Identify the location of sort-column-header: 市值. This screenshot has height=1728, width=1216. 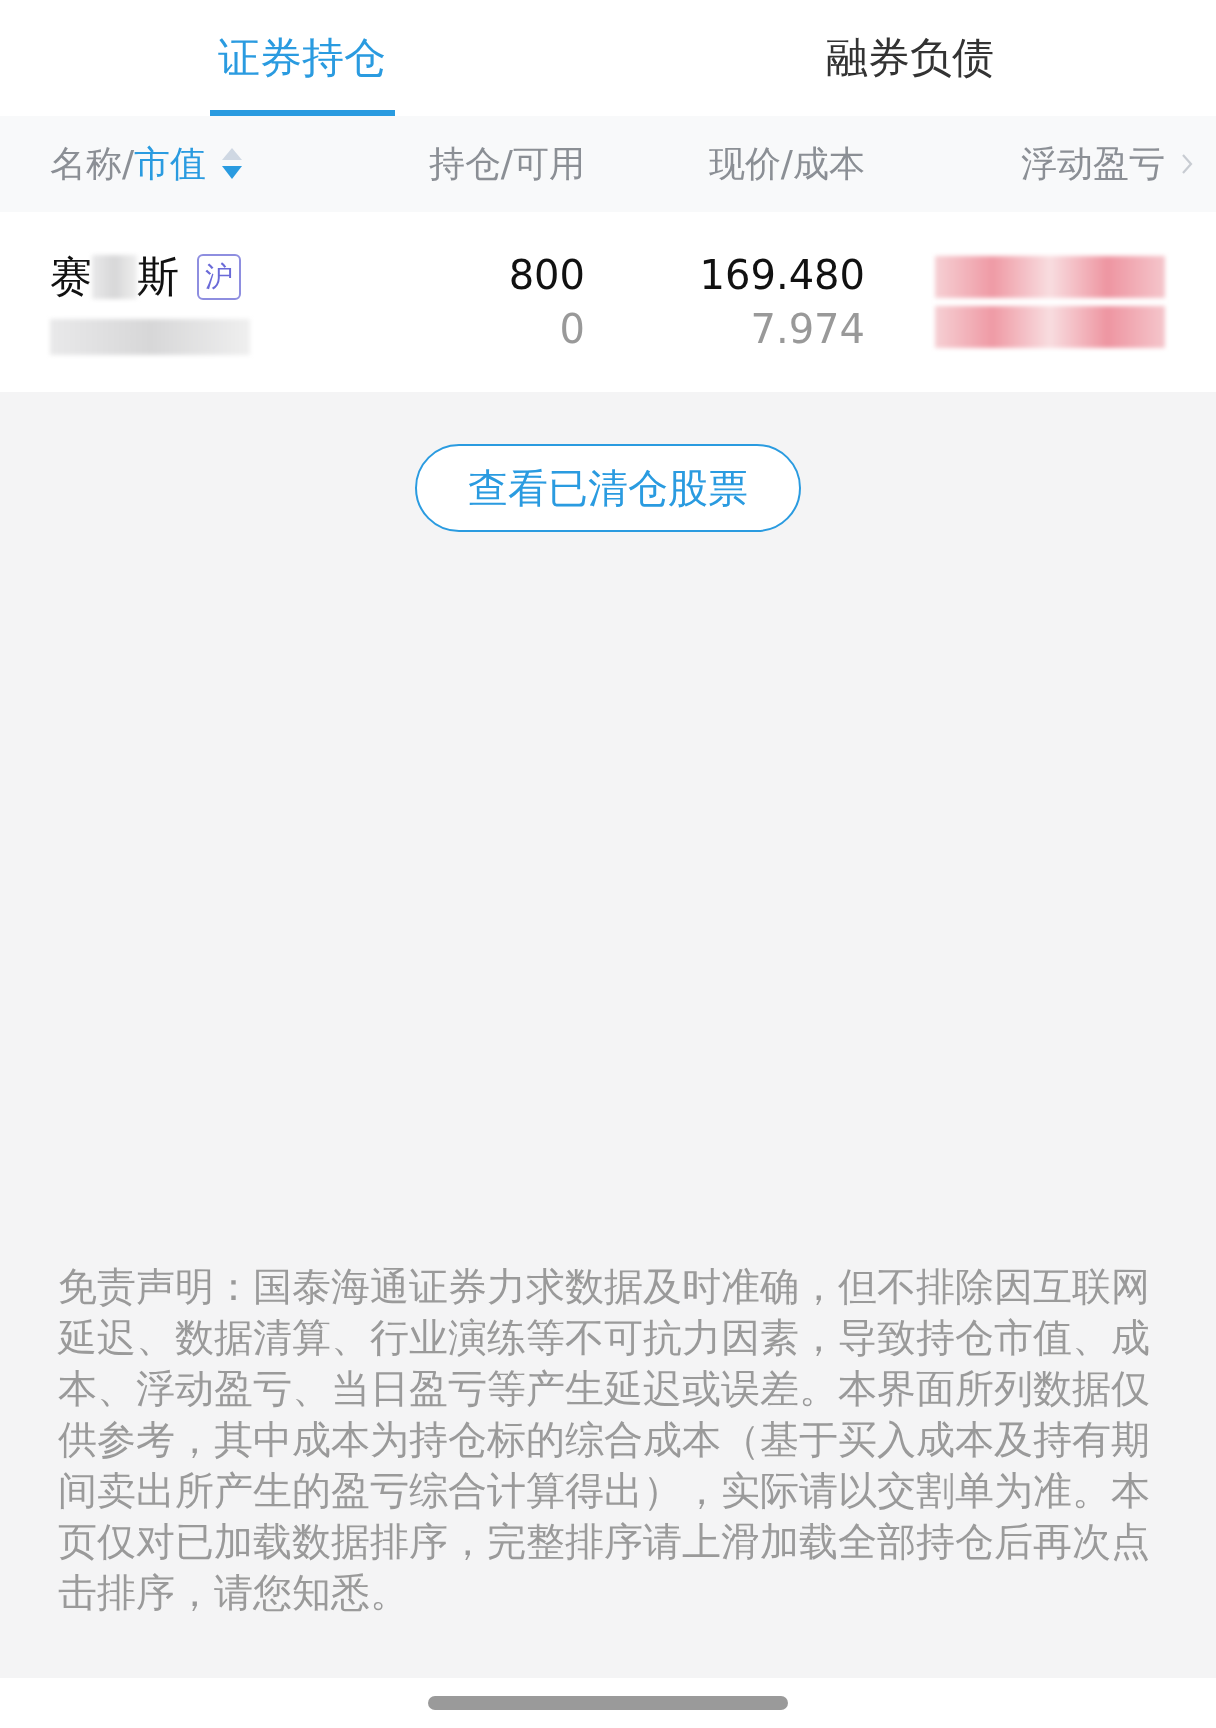
(170, 164).